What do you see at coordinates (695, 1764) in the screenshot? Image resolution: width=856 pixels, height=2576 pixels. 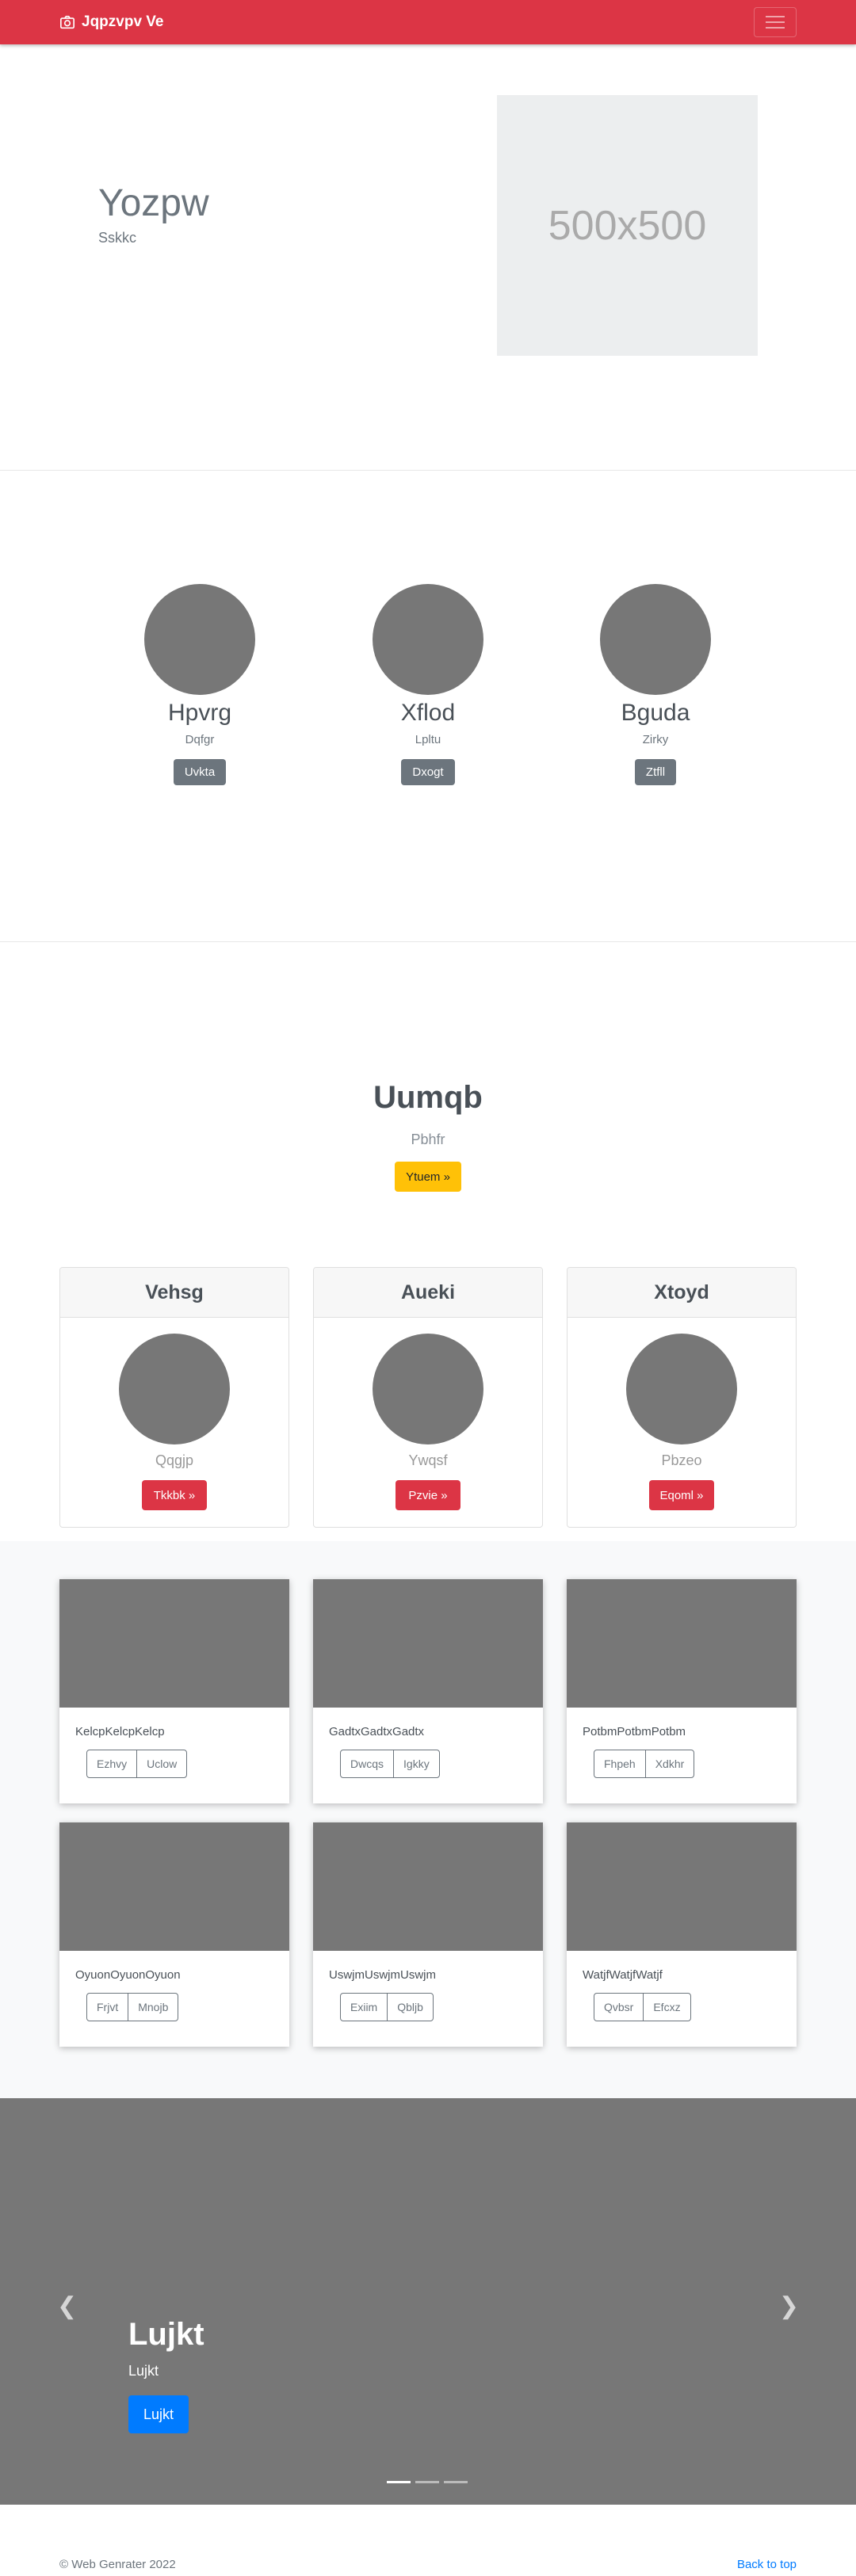 I see `button-group: Fhpeh Xdkhr` at bounding box center [695, 1764].